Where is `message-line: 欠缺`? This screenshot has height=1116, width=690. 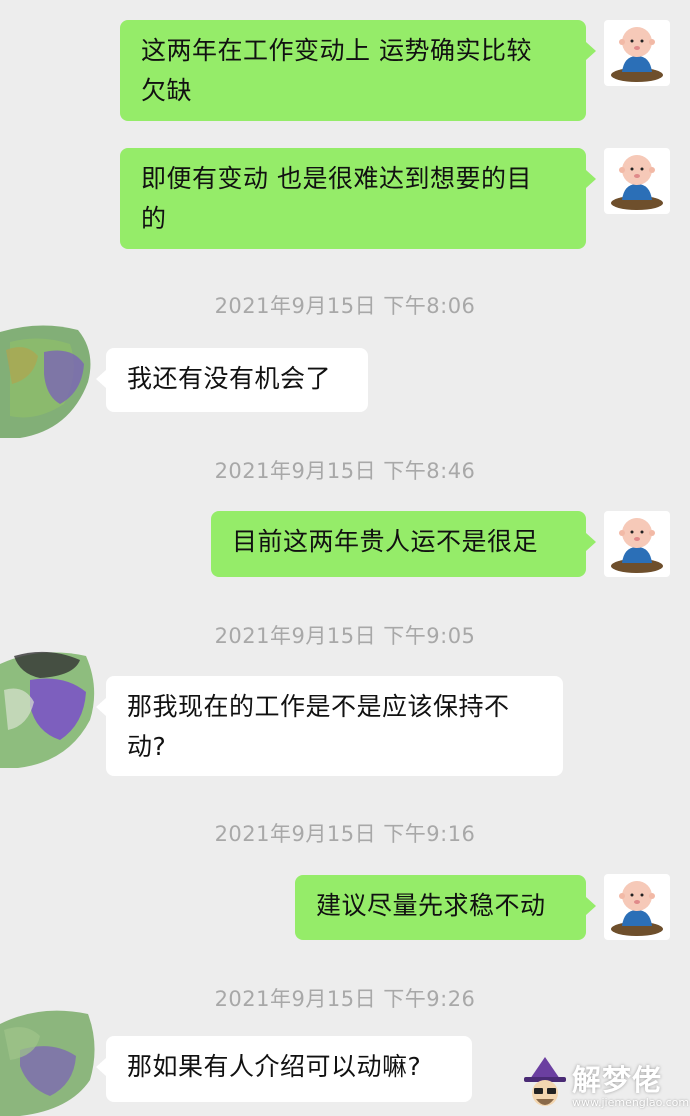 message-line: 欠缺 is located at coordinates (167, 90).